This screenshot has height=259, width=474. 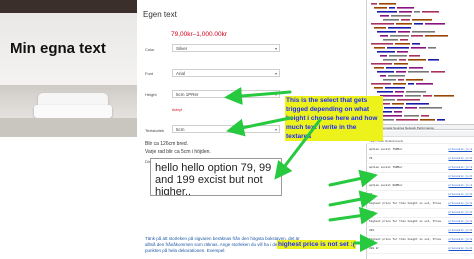 What do you see at coordinates (258, 96) in the screenshot?
I see `arrow-to-height-select` at bounding box center [258, 96].